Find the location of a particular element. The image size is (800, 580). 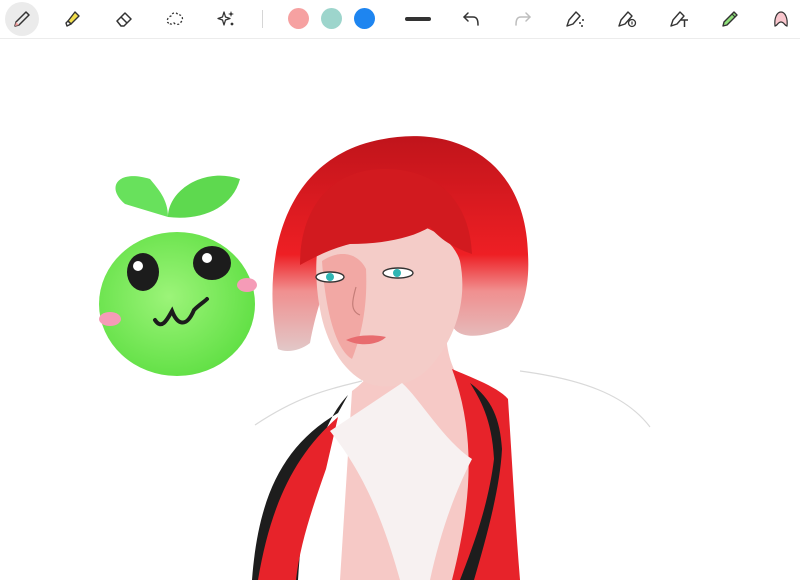

color-swatch-blue is located at coordinates (364, 18).